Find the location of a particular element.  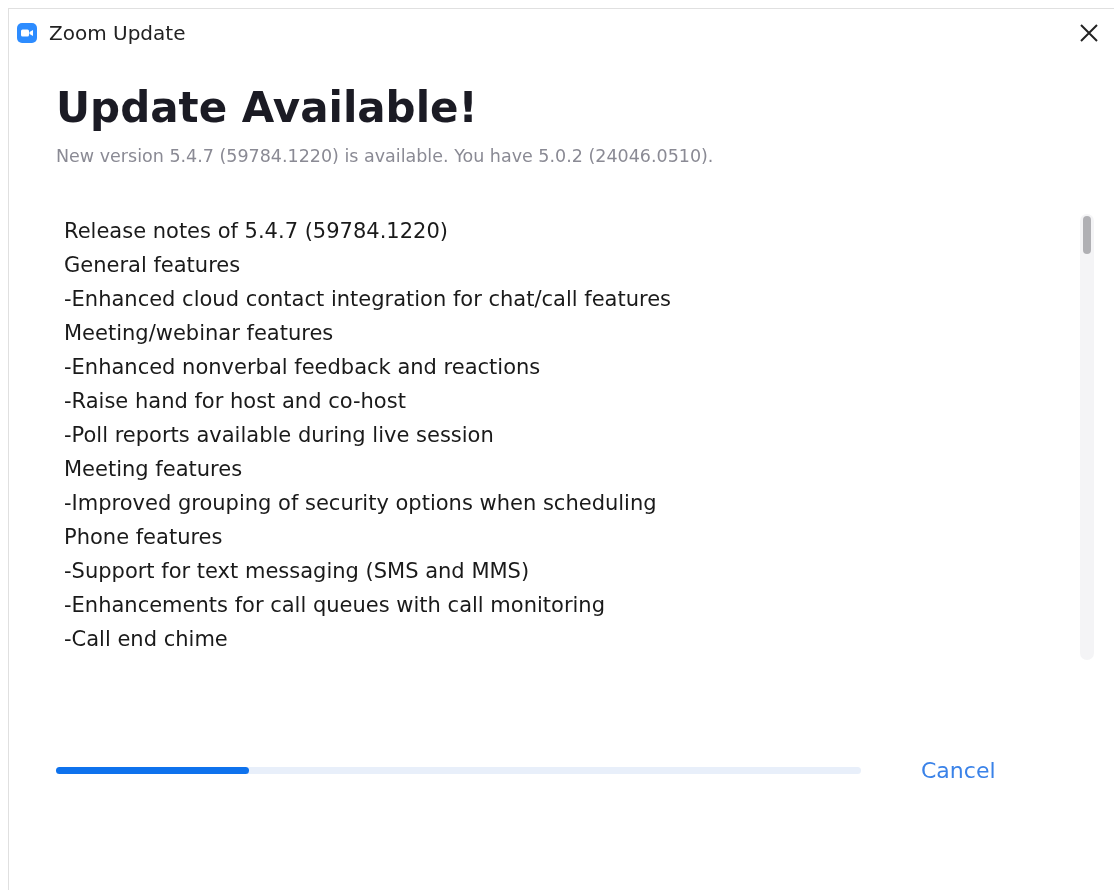

release-note-line: -Call end chime is located at coordinates (146, 639).